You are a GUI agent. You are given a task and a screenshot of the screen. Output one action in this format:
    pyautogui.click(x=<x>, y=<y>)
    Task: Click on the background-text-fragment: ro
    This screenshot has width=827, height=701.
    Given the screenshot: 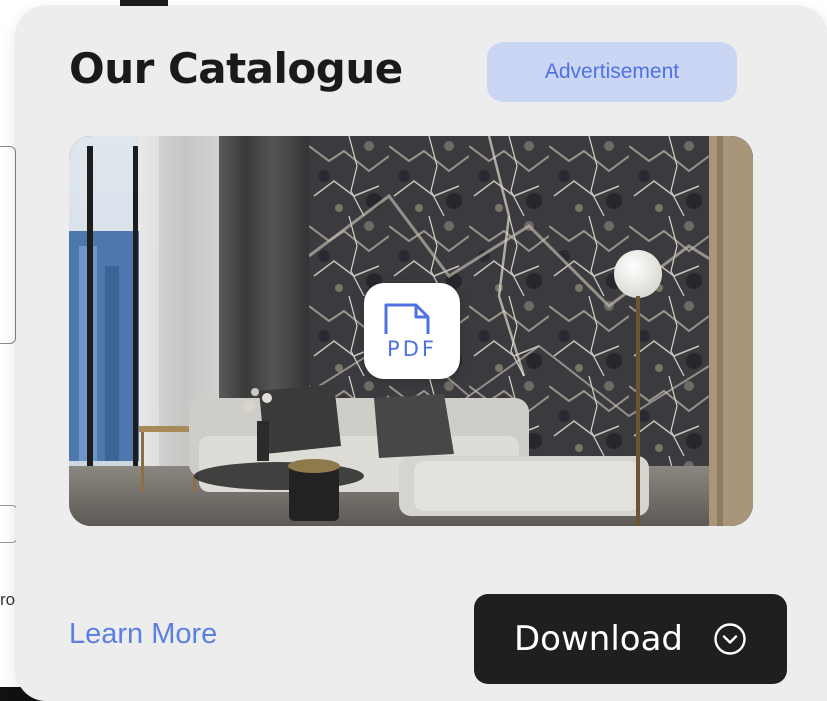 What is the action you would take?
    pyautogui.click(x=8, y=599)
    